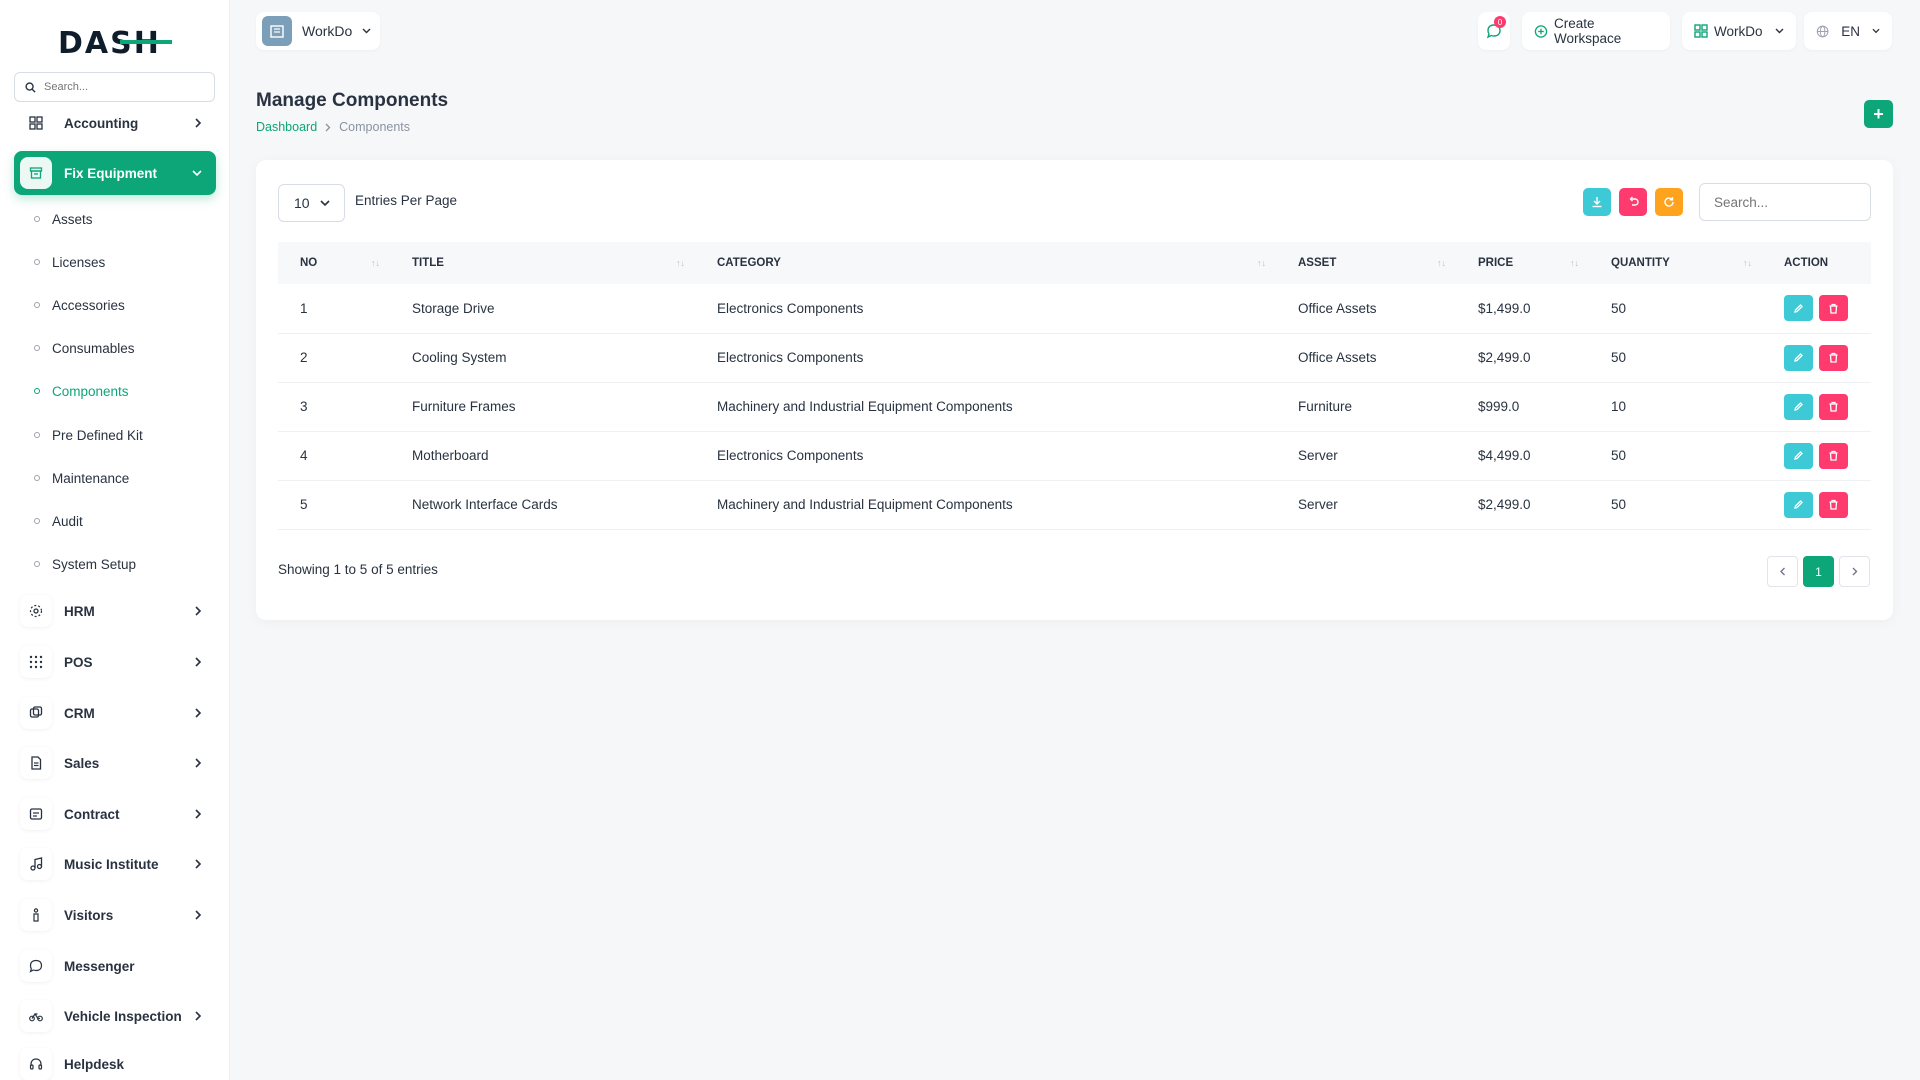  I want to click on cell-price: $2,499.0, so click(1522, 358).